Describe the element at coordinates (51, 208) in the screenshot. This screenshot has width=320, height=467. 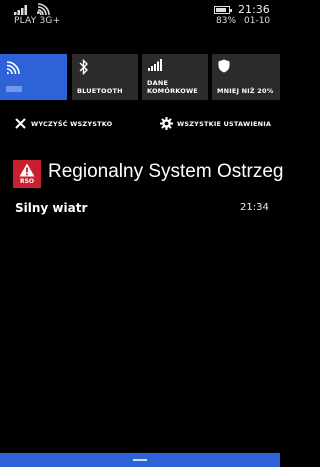
I see `notification-title: Silny wiatr` at that location.